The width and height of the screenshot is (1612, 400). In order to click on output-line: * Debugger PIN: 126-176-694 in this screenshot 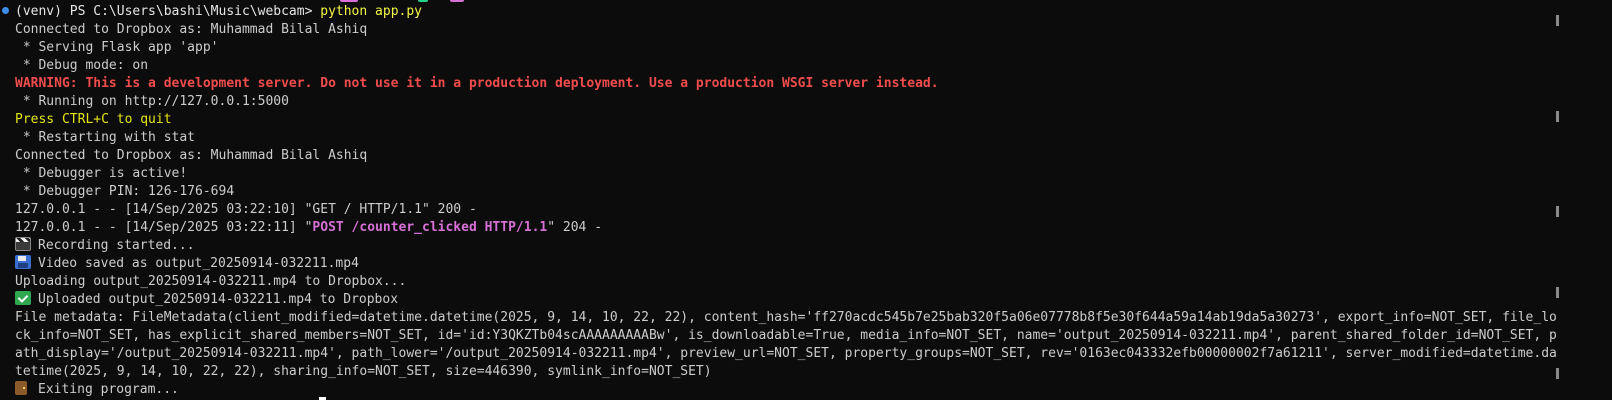, I will do `click(125, 191)`.